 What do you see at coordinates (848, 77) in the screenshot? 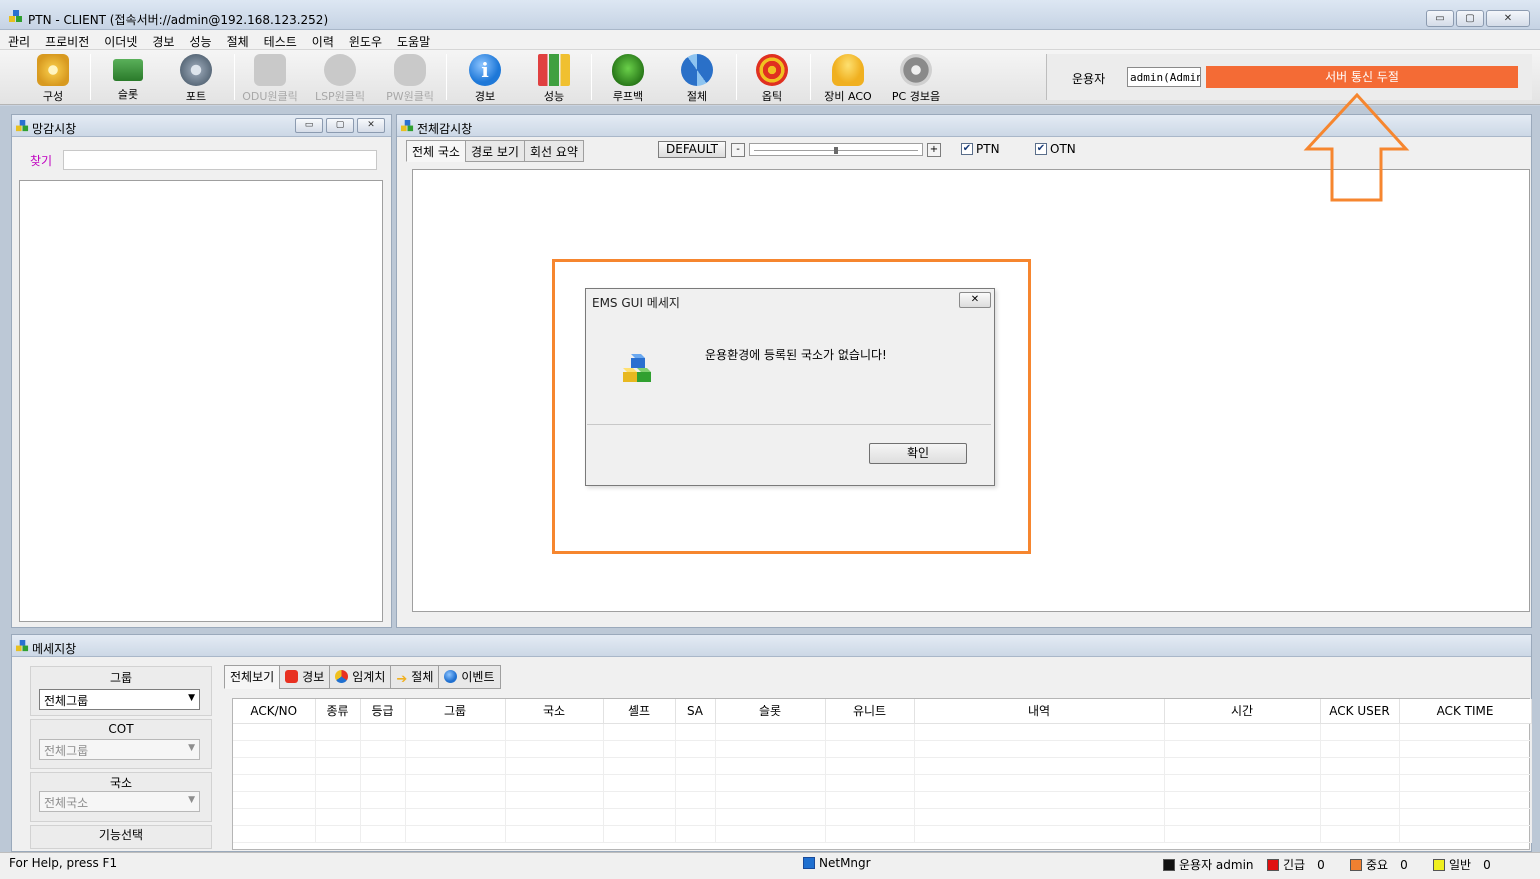
I see `toolbar-aco-button: 장비 ACO` at bounding box center [848, 77].